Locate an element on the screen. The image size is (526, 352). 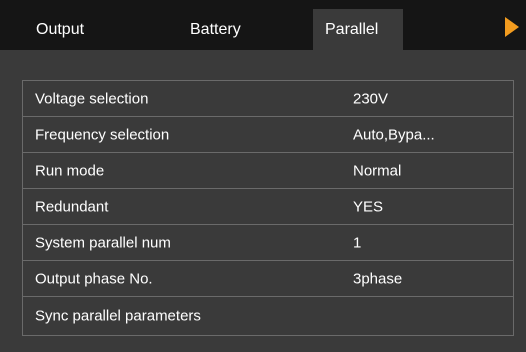
arrow-right-icon is located at coordinates (512, 27).